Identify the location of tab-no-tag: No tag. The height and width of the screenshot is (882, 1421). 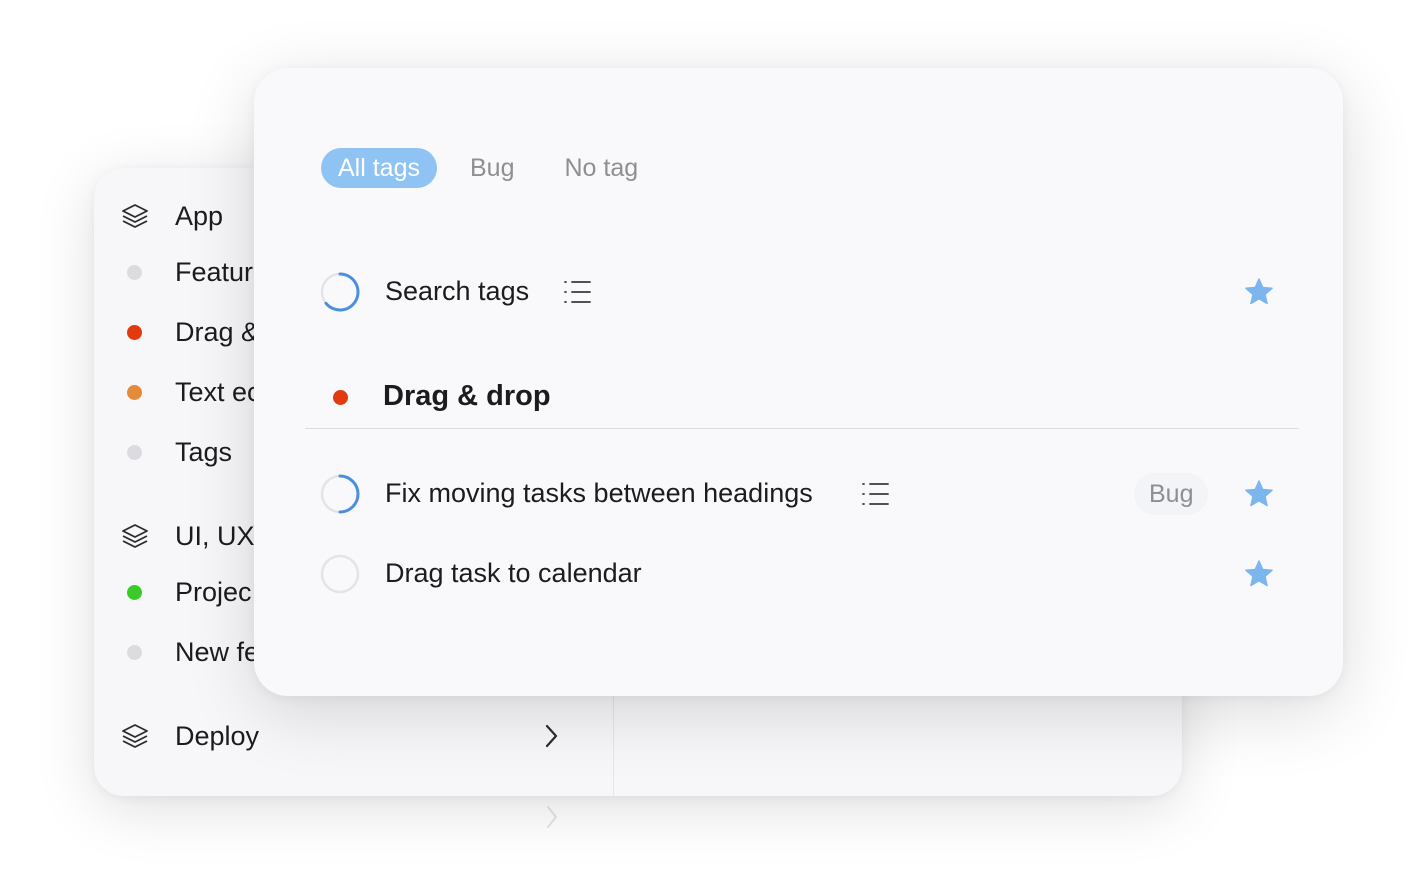
(601, 168).